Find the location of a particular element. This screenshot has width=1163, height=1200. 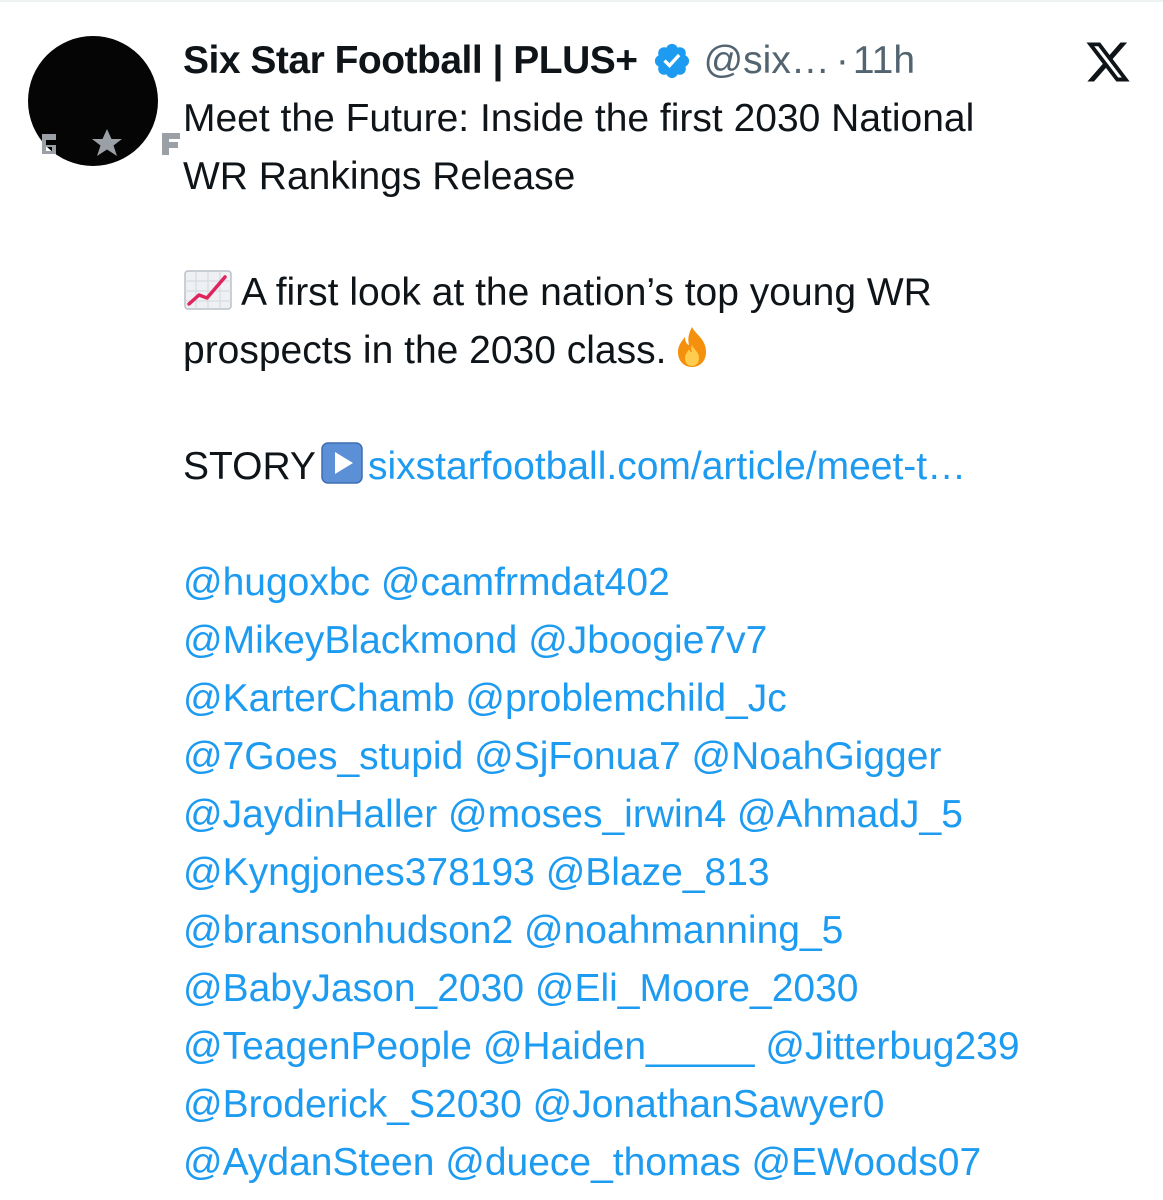

mention-link: @duece_thomas is located at coordinates (592, 1162).